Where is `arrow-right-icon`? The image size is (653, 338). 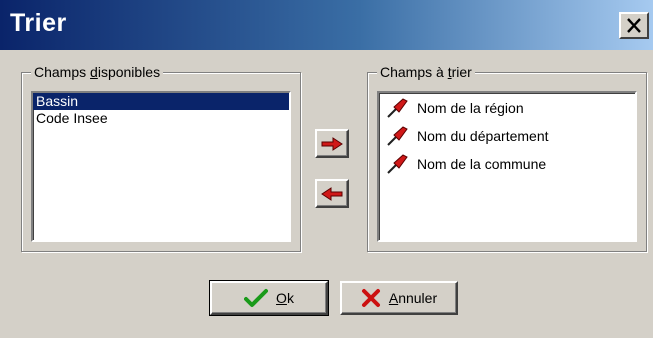
arrow-right-icon is located at coordinates (332, 143).